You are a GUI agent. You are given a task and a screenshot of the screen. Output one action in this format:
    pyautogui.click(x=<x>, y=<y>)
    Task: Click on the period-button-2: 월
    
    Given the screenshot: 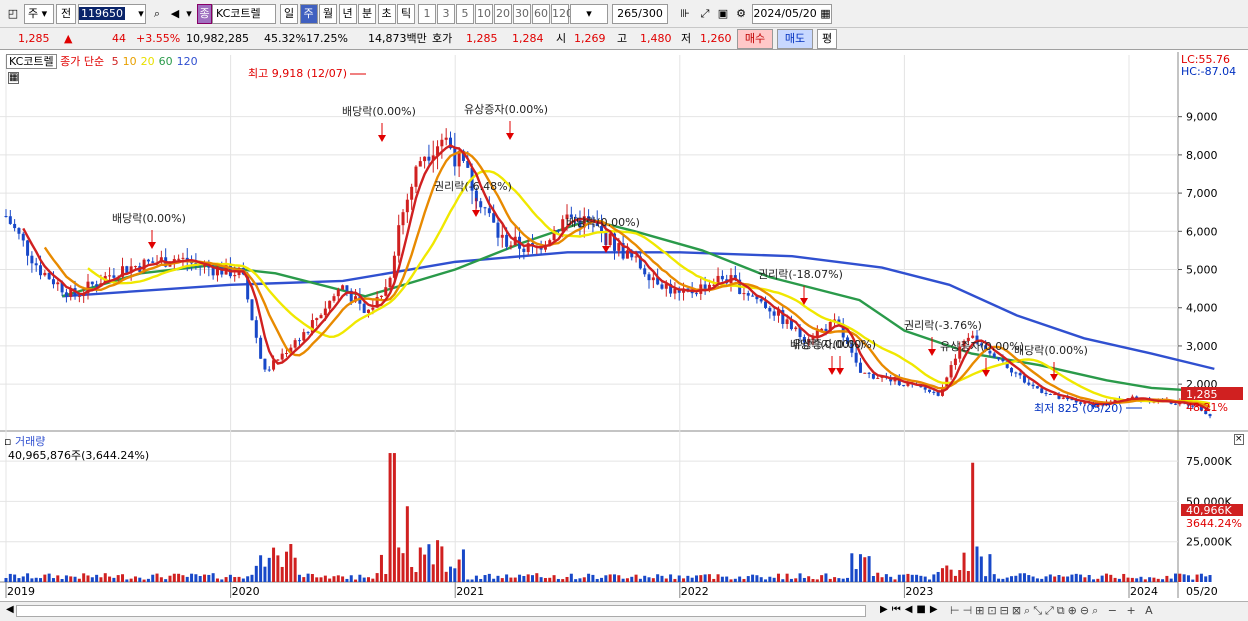 What is the action you would take?
    pyautogui.click(x=328, y=14)
    